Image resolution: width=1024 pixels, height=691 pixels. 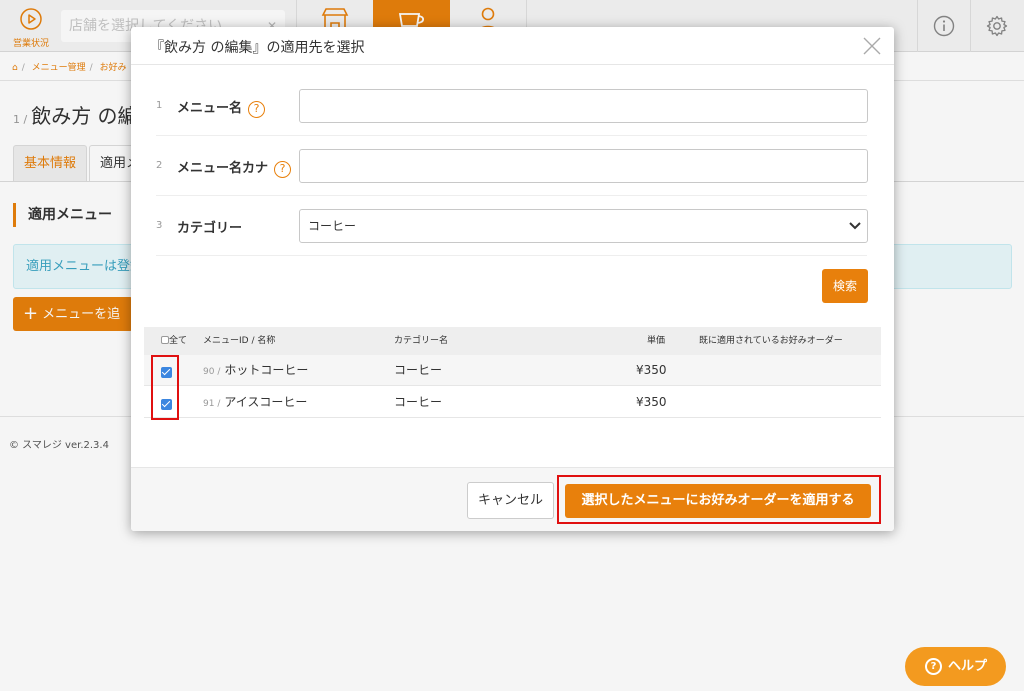 I want to click on field-label-text: メニュー名, so click(x=210, y=108).